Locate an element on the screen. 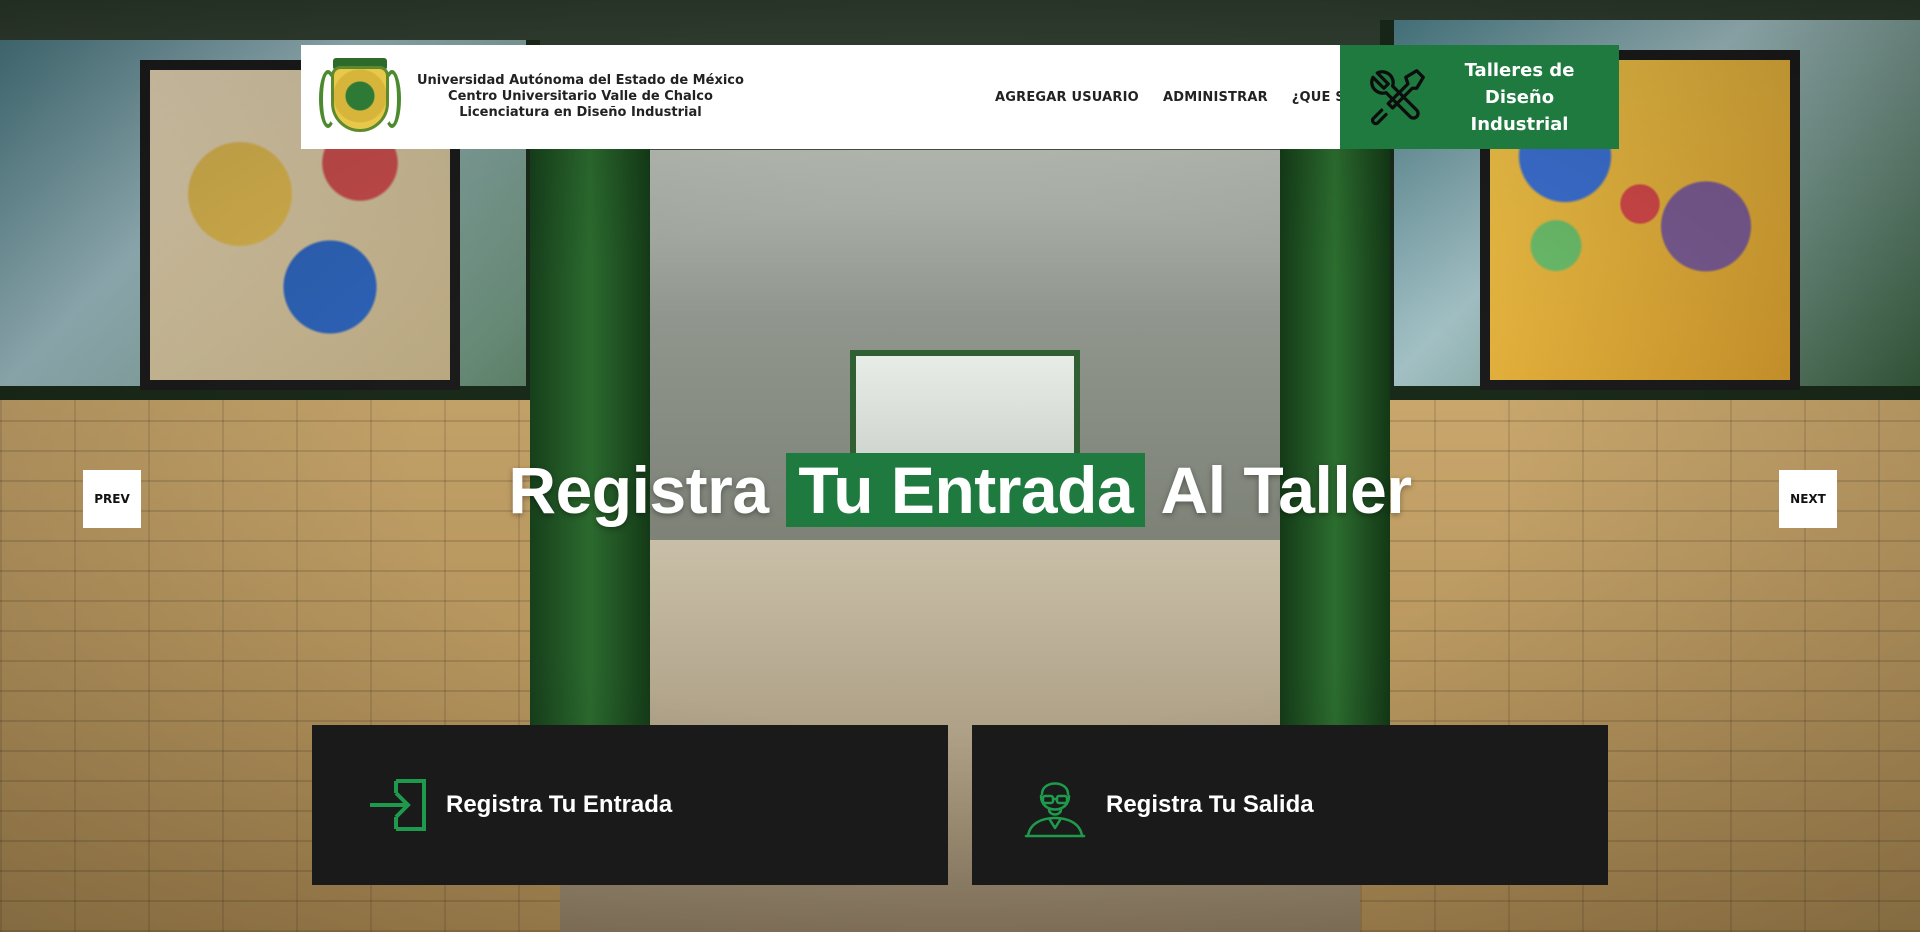 The height and width of the screenshot is (932, 1920). hero-text-after: Al Taller is located at coordinates (1279, 490).